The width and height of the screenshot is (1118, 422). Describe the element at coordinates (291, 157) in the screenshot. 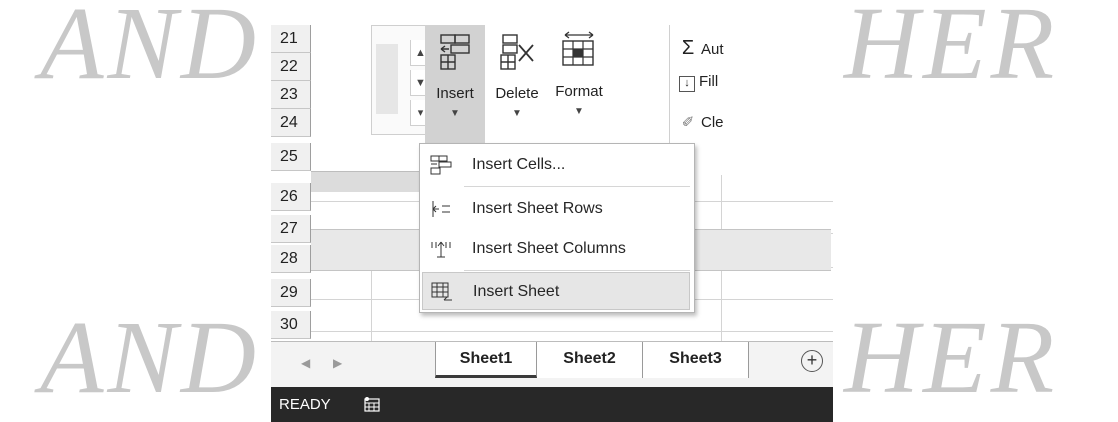

I see `row-header-25: 25` at that location.